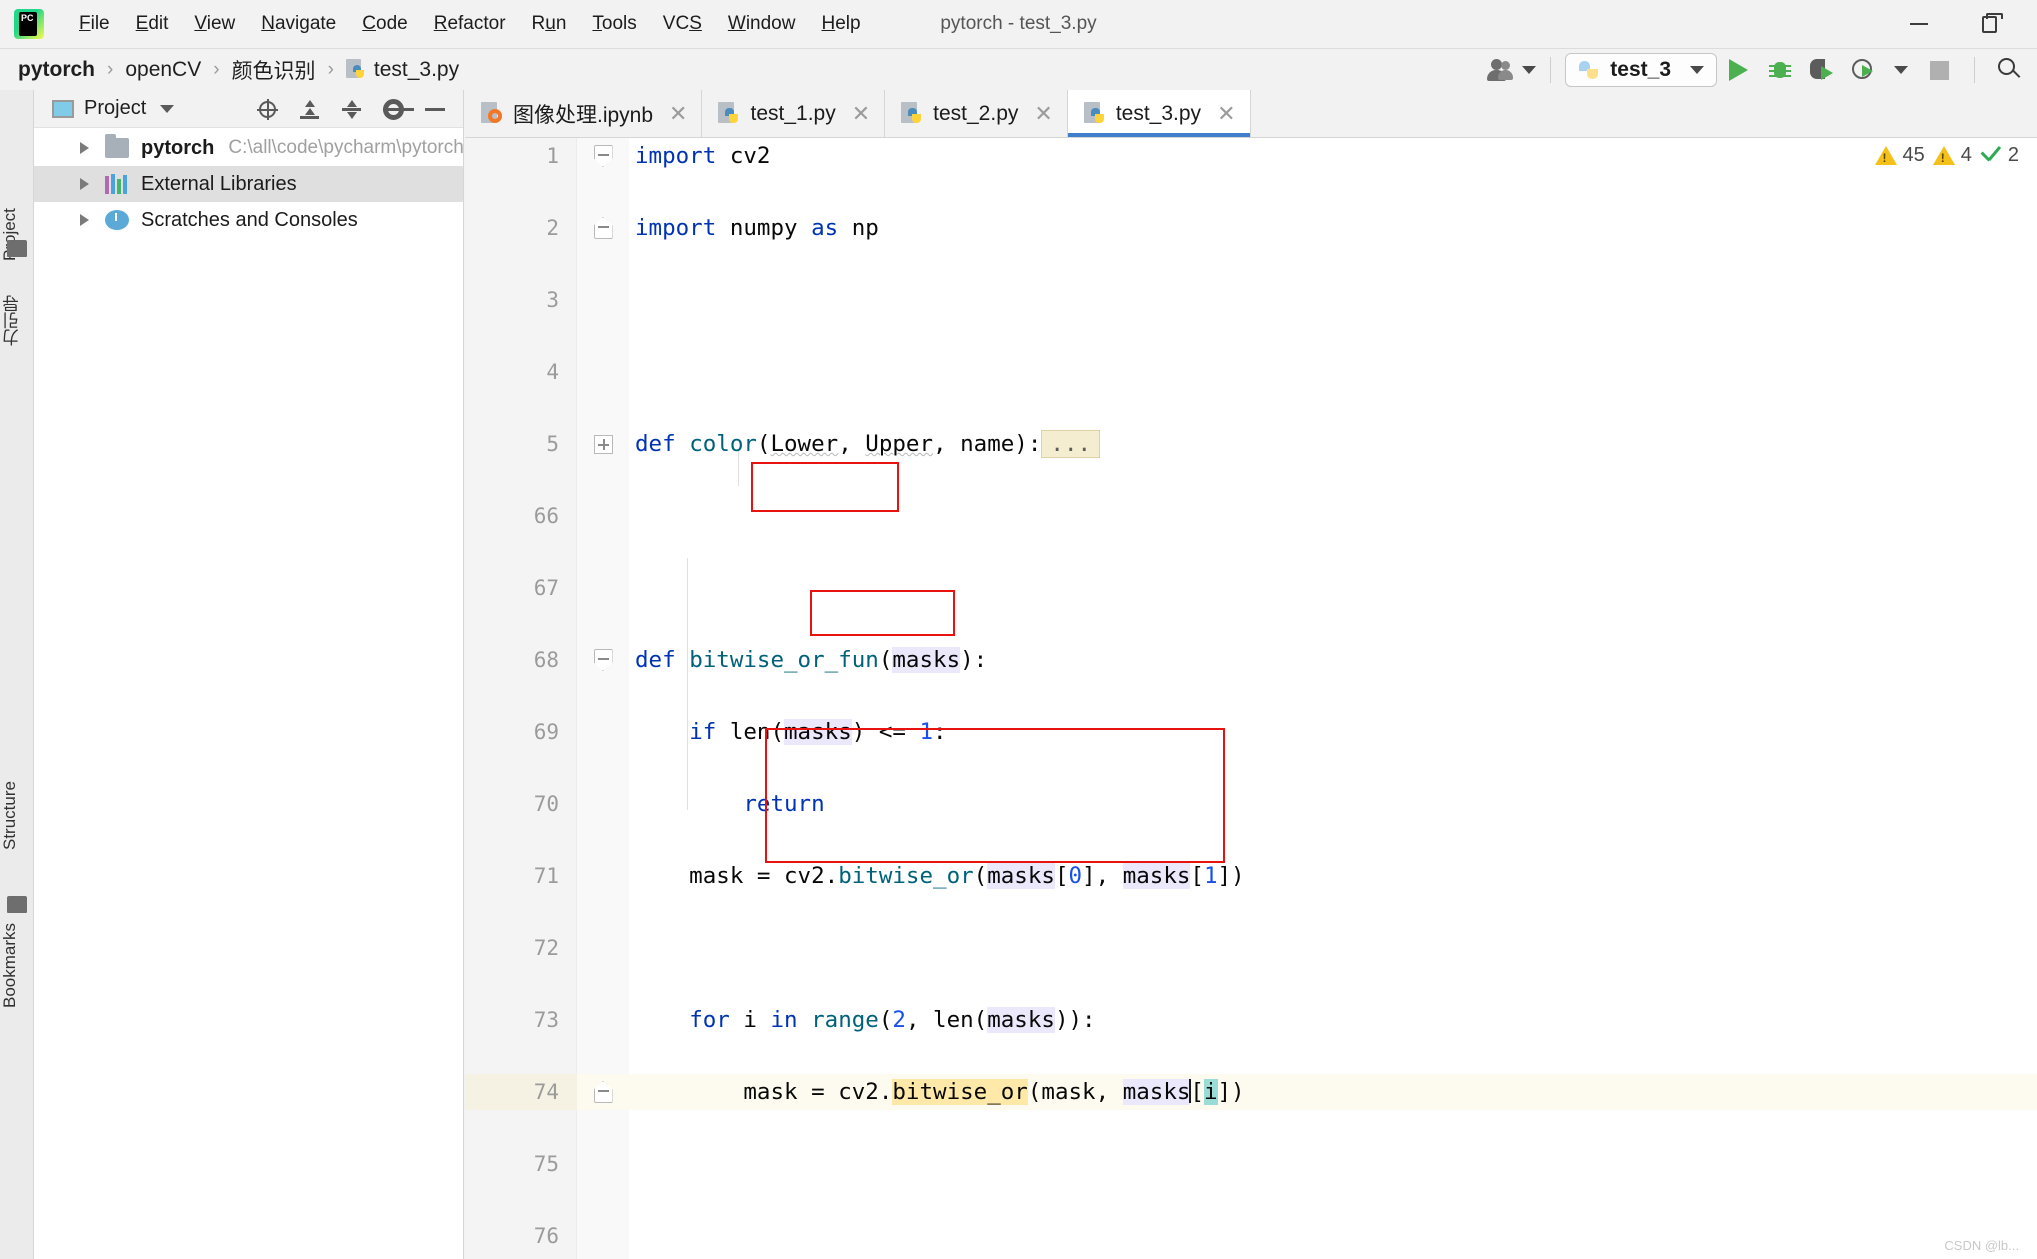  What do you see at coordinates (2013, 155) in the screenshot?
I see `ok-count: 2` at bounding box center [2013, 155].